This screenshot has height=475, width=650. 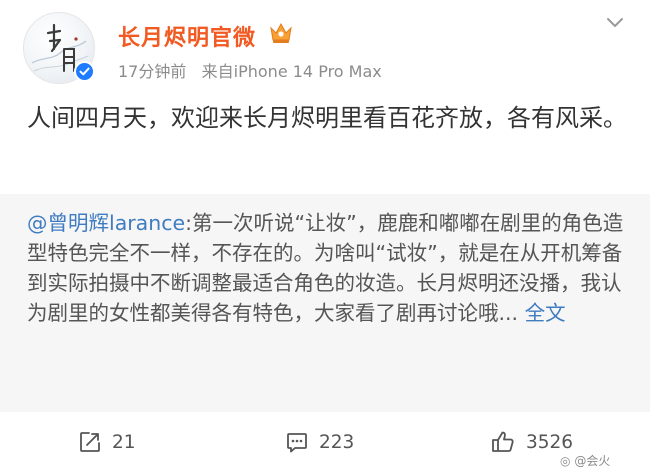 I want to click on post-text: 人间四月天，欢迎来长月烬明里看百花齐放，各有风采。, so click(x=327, y=118).